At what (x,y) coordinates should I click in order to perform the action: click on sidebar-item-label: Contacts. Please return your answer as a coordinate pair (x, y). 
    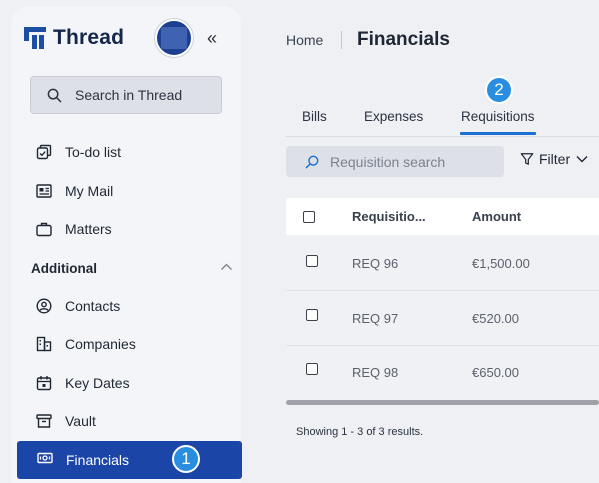
    Looking at the image, I should click on (93, 306).